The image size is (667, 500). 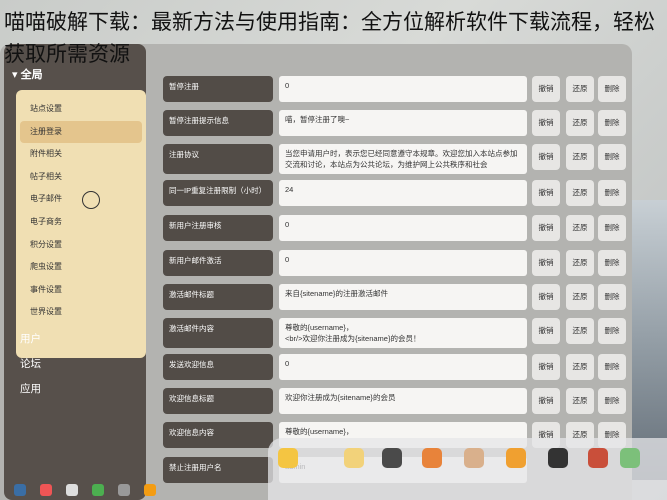 I want to click on setting-label: 新用户邮件激活, so click(x=218, y=263).